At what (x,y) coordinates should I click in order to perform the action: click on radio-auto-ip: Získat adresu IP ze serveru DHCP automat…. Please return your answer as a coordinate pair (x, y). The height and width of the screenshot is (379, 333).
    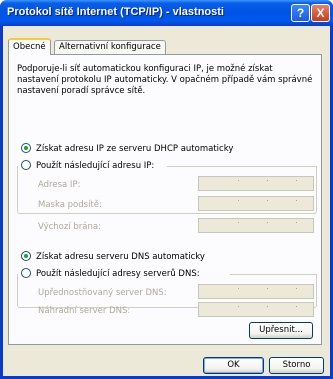
    Looking at the image, I should click on (127, 149).